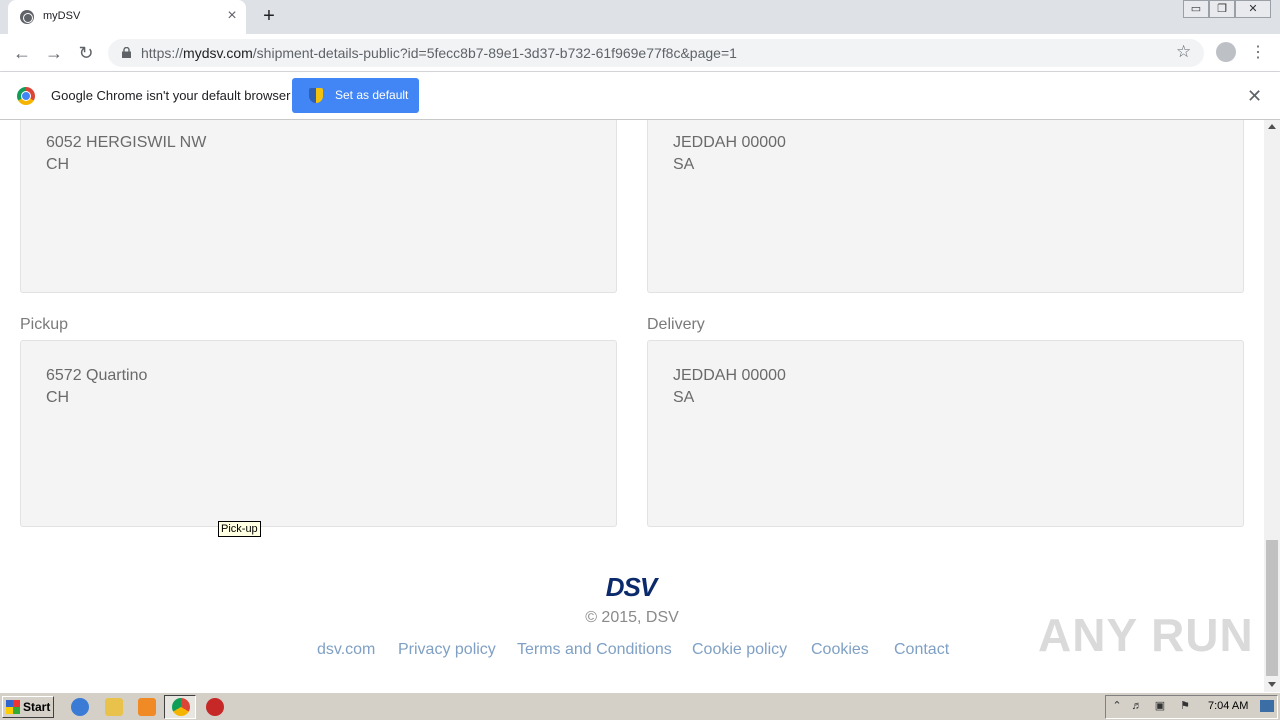 This screenshot has height=720, width=1280. I want to click on profile-avatar-icon, so click(1226, 52).